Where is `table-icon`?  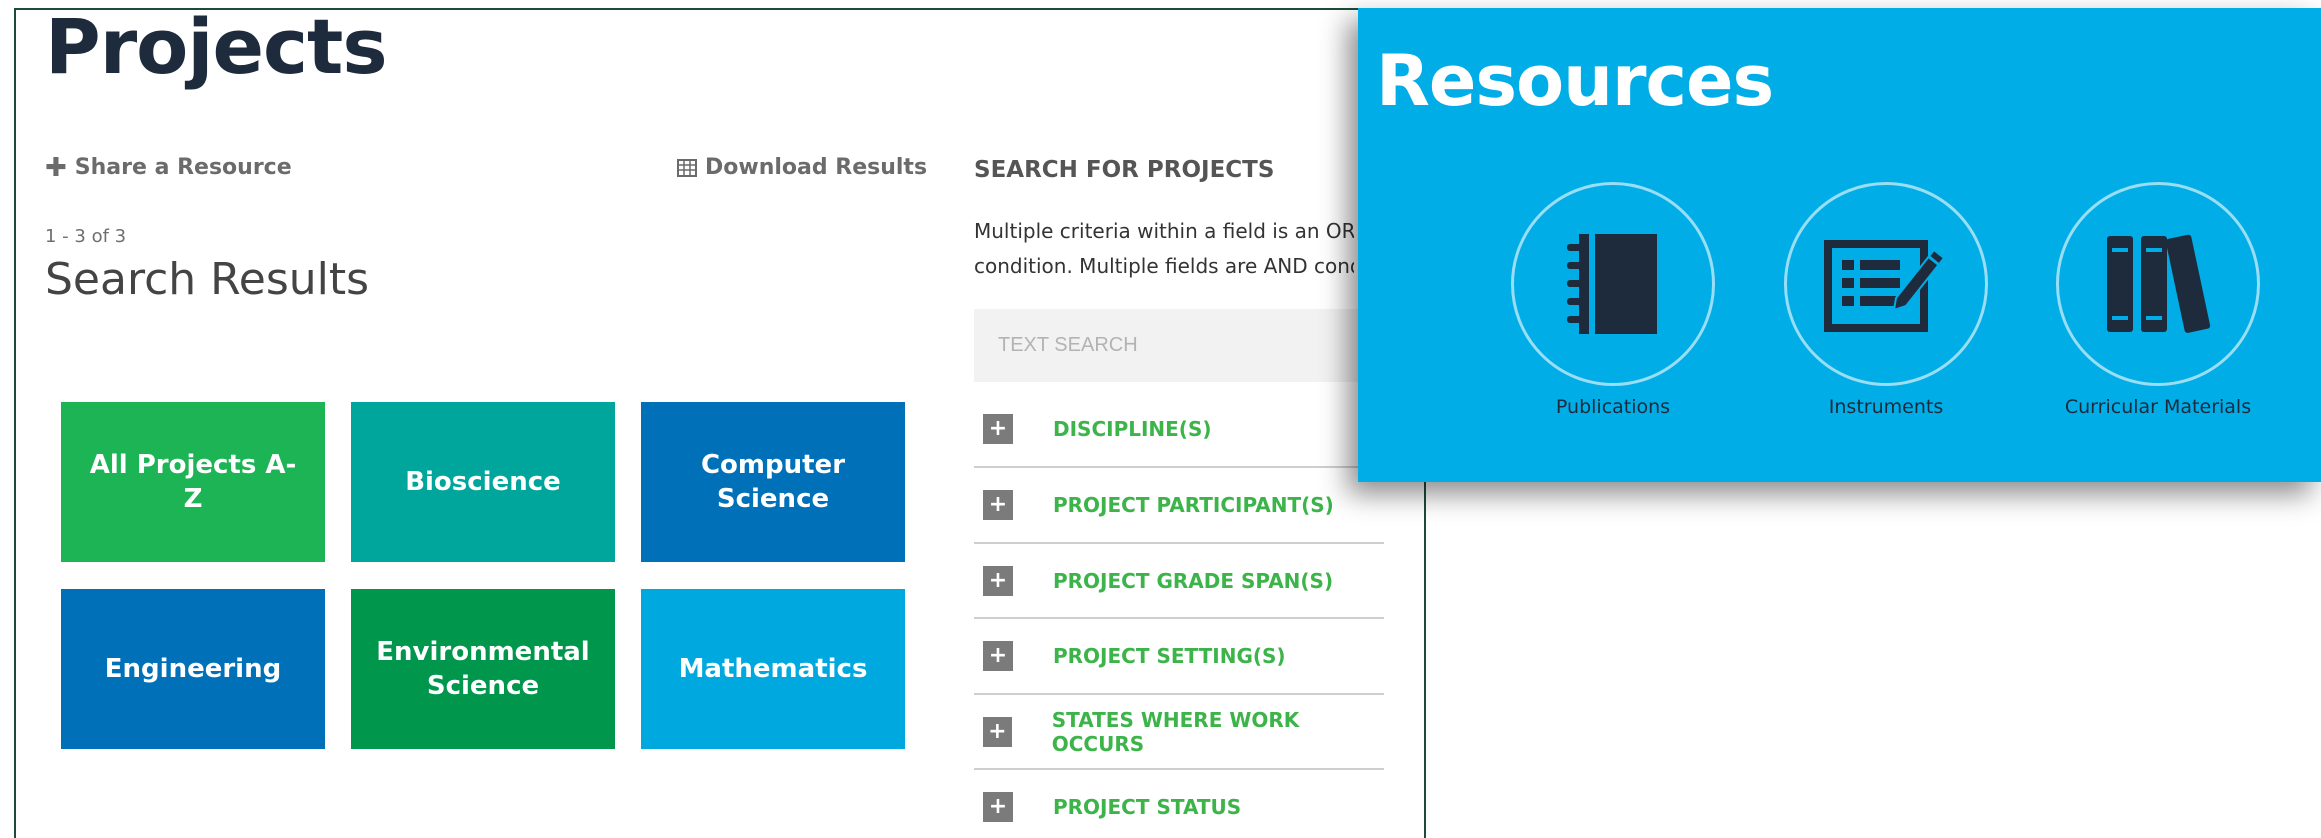 table-icon is located at coordinates (687, 167).